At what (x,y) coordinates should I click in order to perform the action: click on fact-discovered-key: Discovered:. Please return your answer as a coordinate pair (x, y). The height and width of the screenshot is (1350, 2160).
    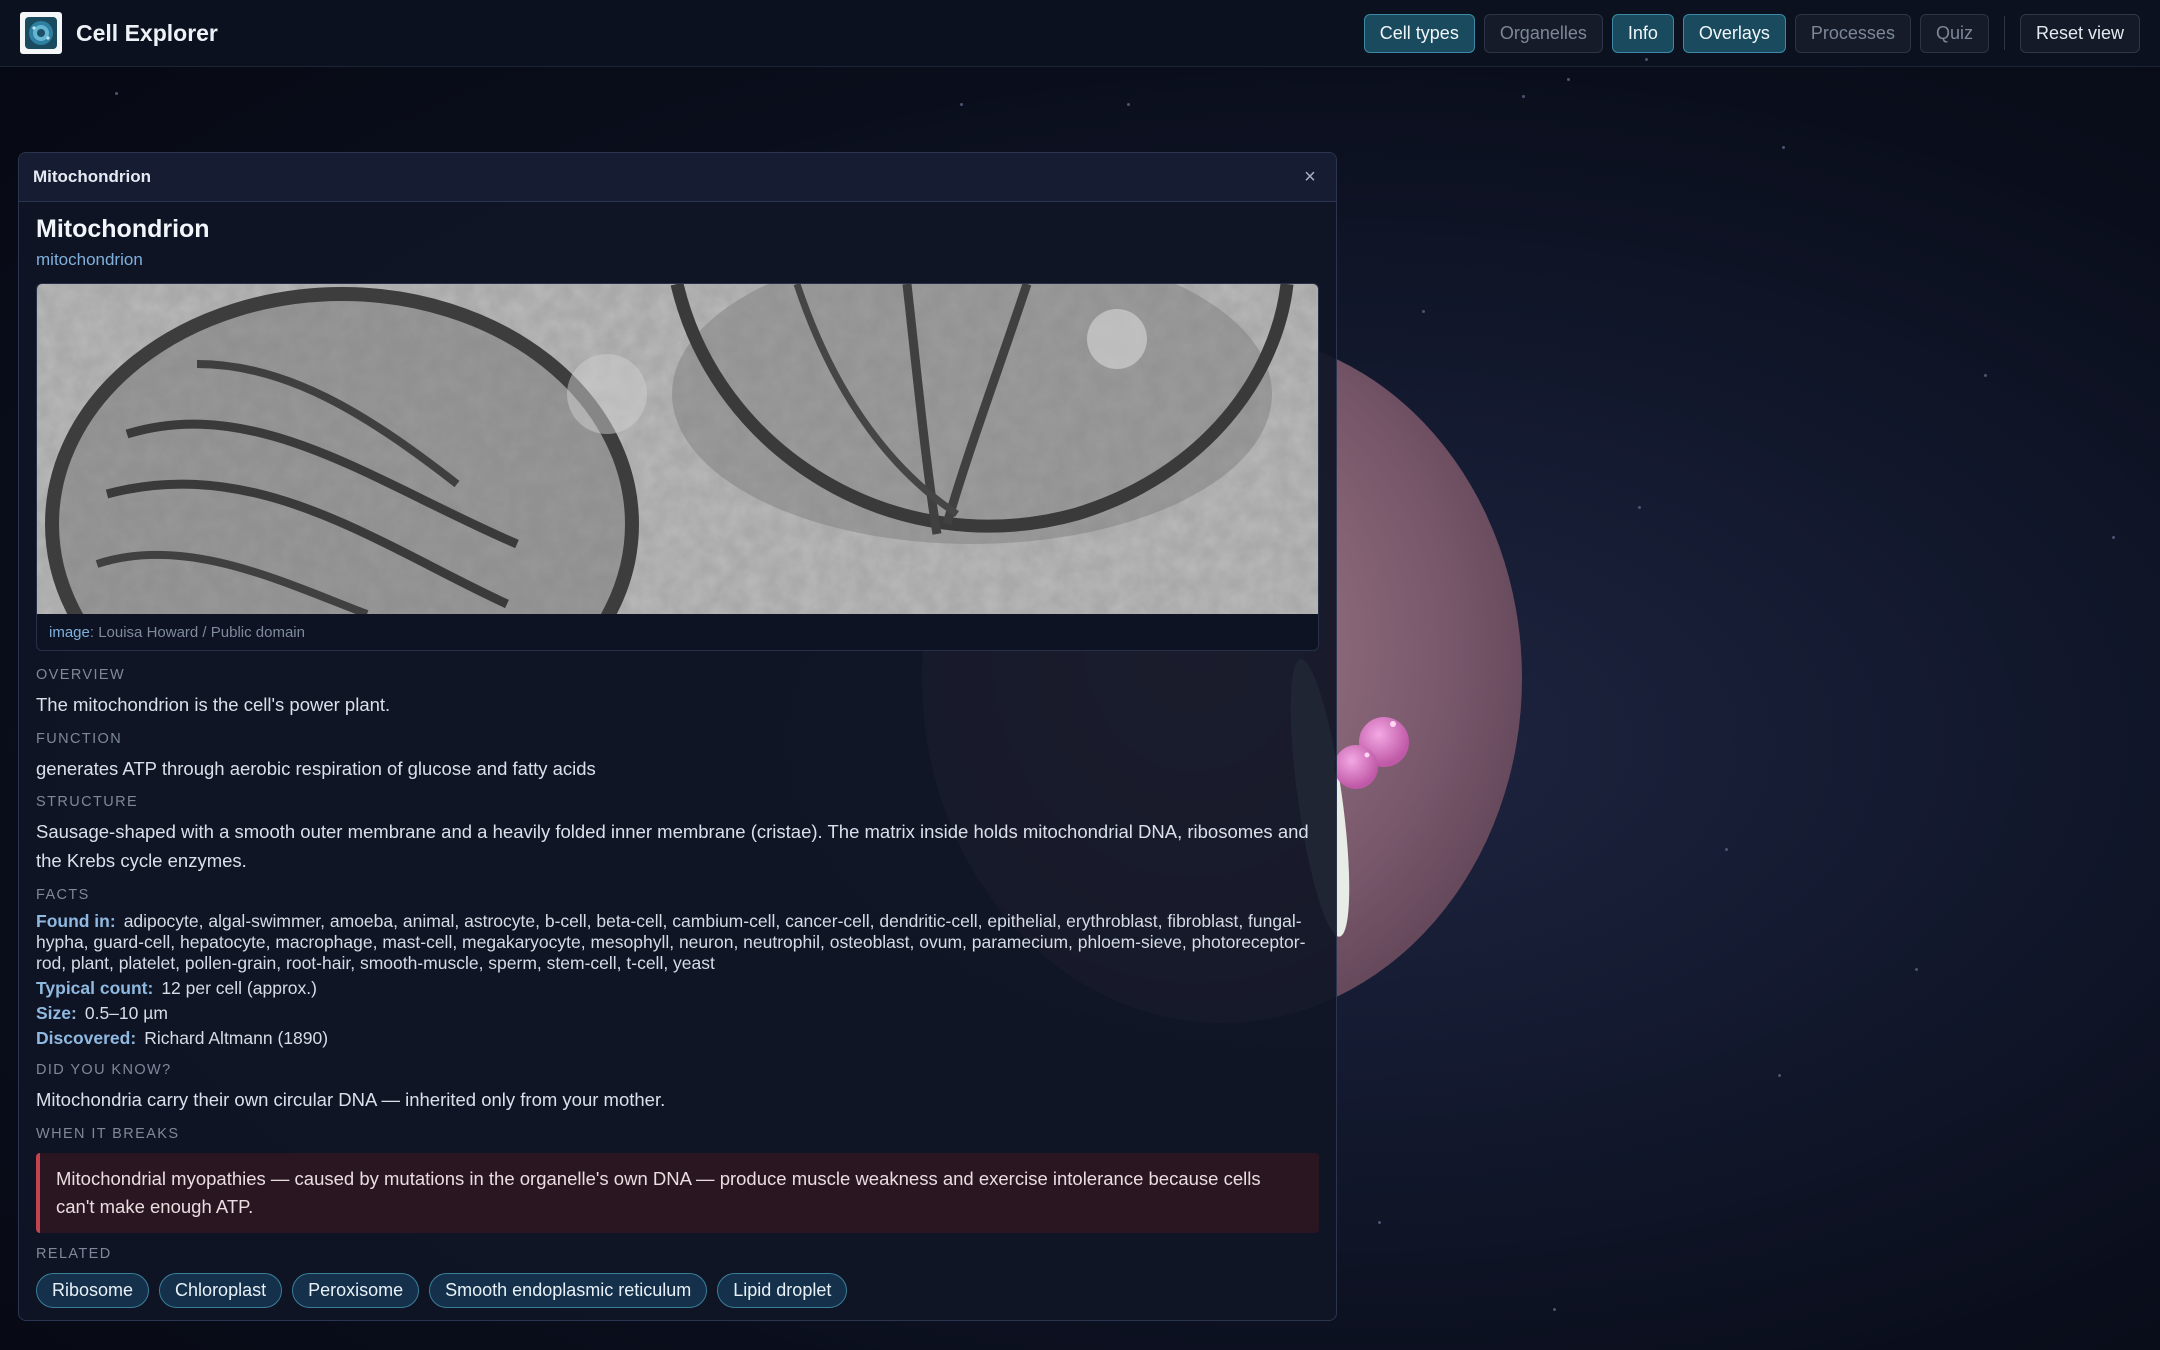
    Looking at the image, I should click on (86, 1038).